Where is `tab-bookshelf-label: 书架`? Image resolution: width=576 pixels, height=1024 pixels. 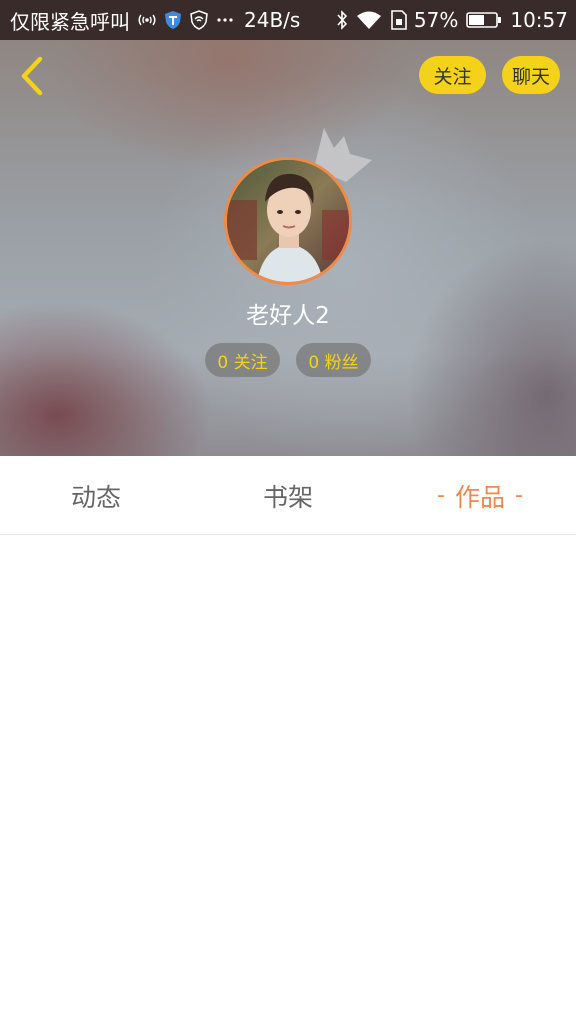
tab-bookshelf-label: 书架 is located at coordinates (287, 497).